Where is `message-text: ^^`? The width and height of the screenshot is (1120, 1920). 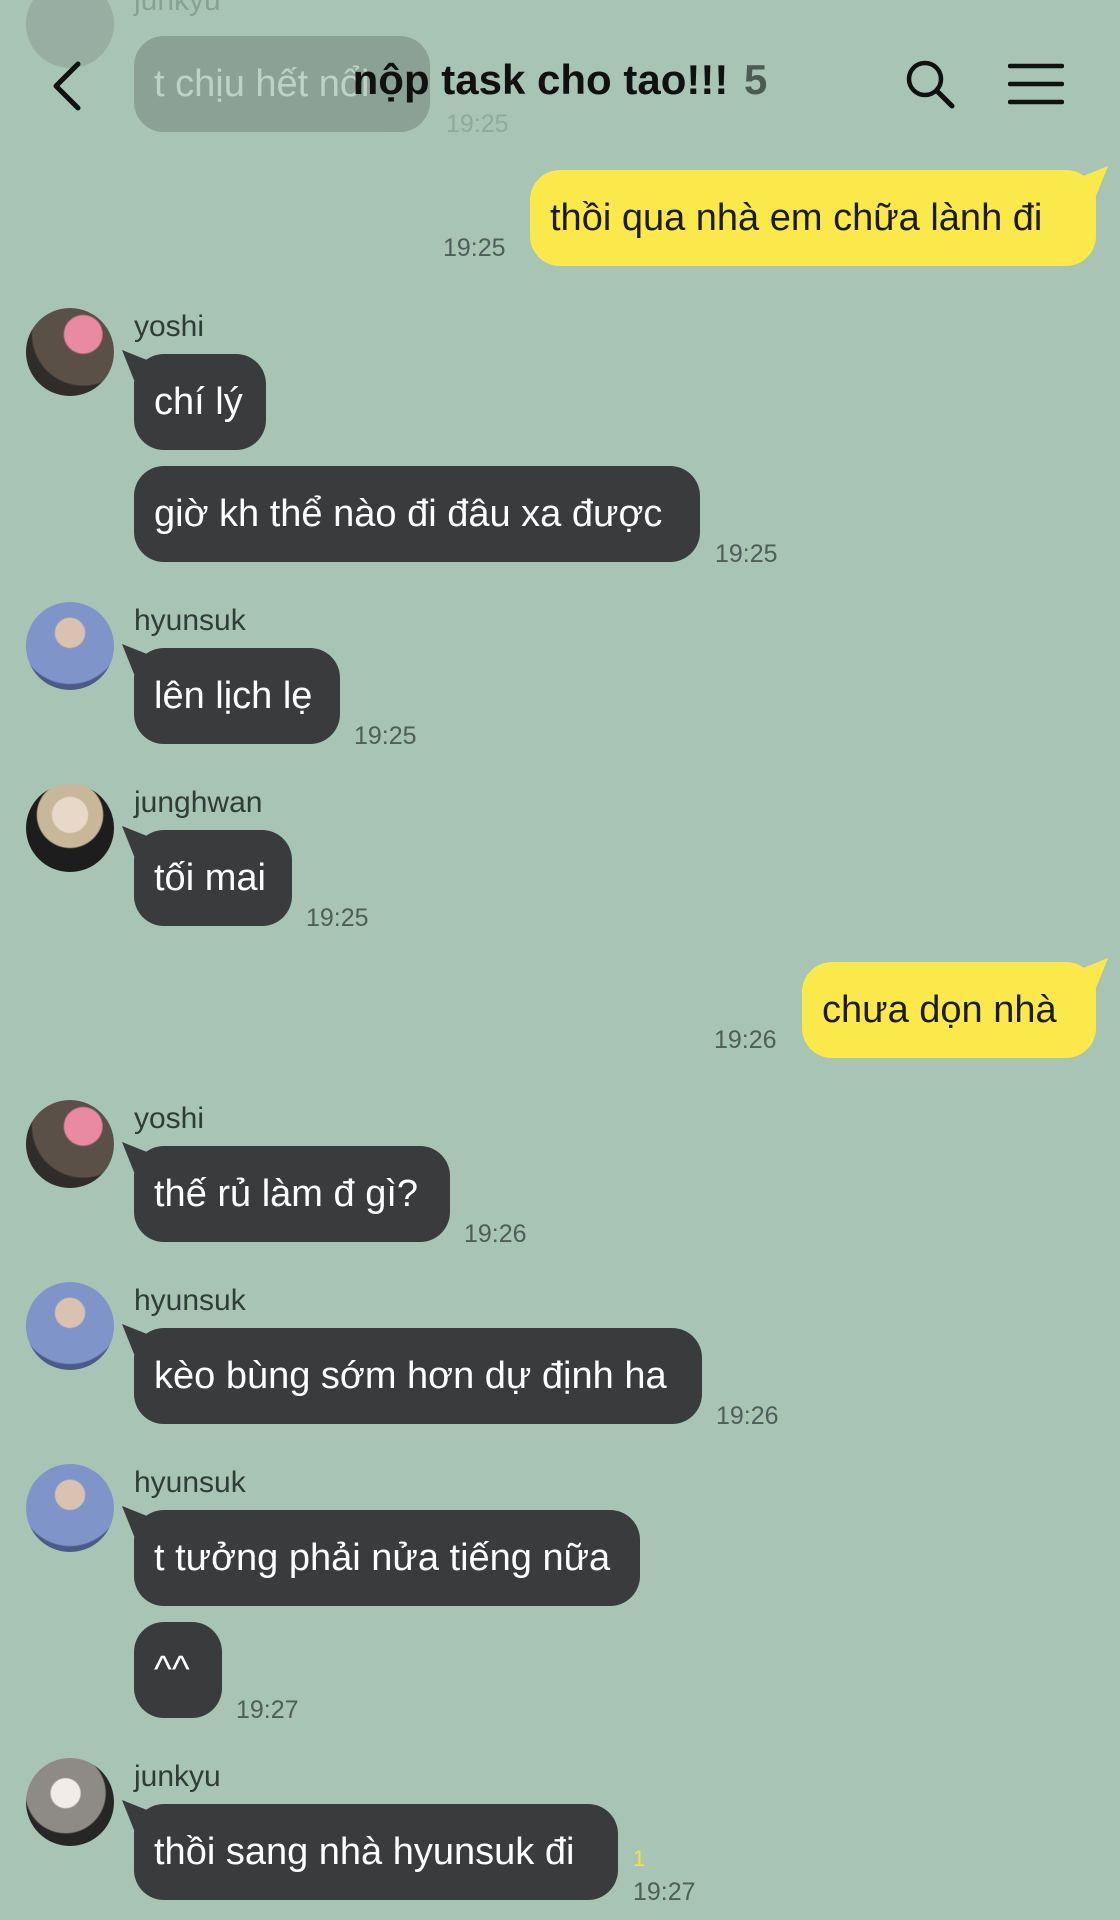 message-text: ^^ is located at coordinates (172, 1670).